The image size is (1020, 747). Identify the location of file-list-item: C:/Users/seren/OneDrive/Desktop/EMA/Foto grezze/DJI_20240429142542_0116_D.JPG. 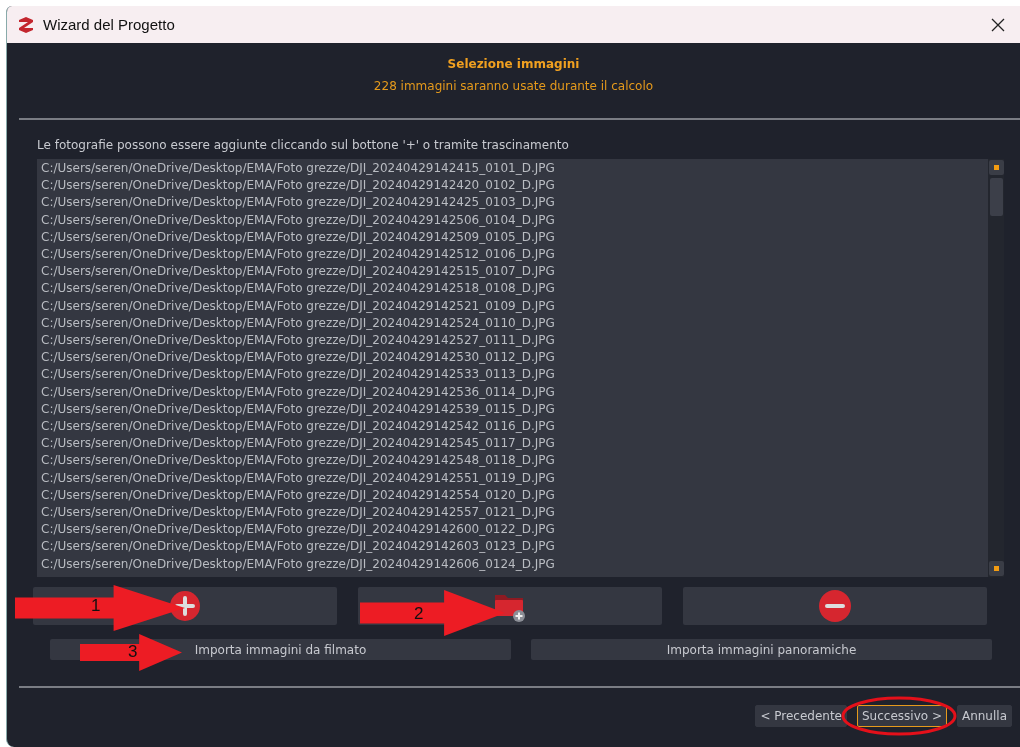
(514, 427).